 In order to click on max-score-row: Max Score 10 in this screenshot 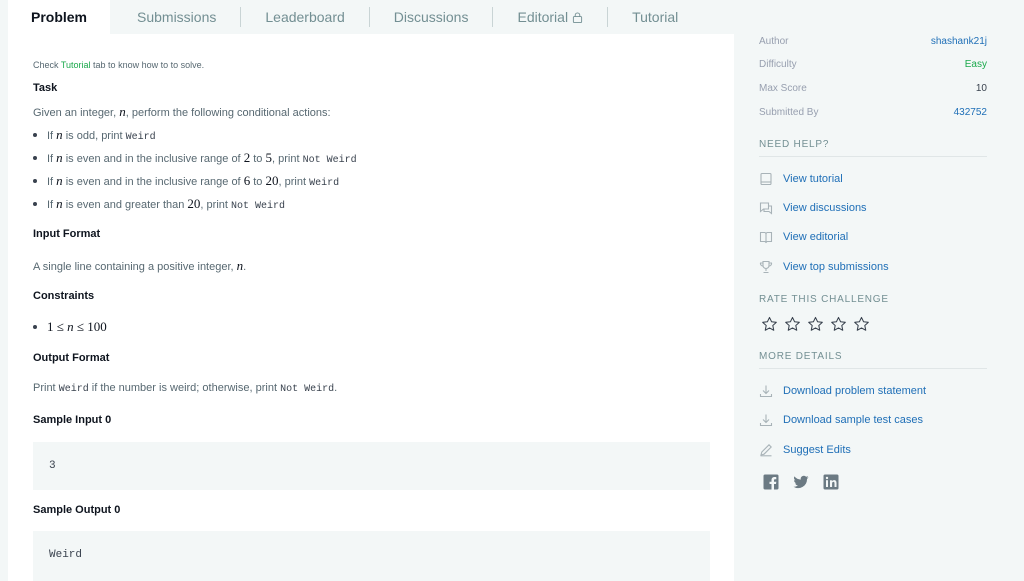, I will do `click(873, 88)`.